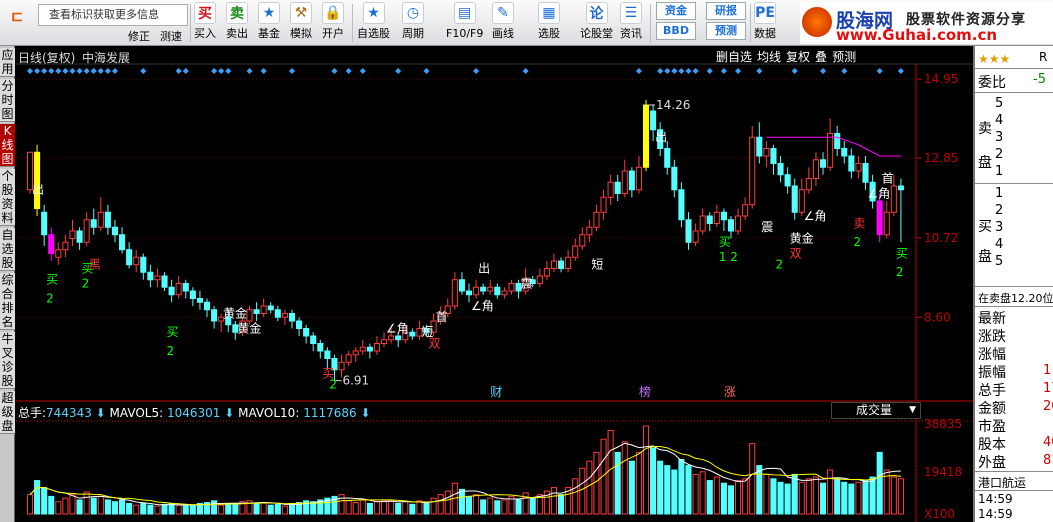 The width and height of the screenshot is (1053, 522). I want to click on open-account-button: 🔒 开户, so click(333, 23).